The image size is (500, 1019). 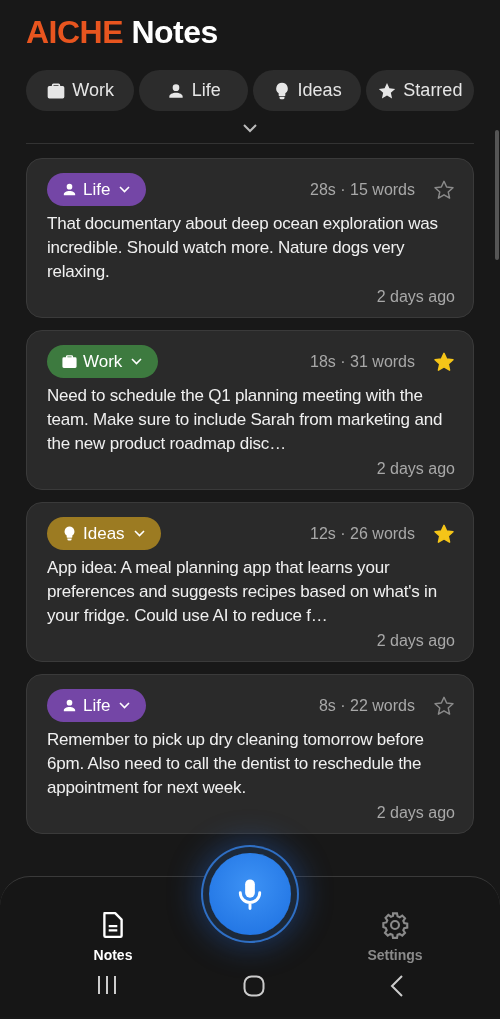 I want to click on note-card: Life 8s · 22 words Remember to pick up dry cleaning tomorrow before 6pm. Also need to call the dentist to reschedule the appointment for next week. 2 days ago, so click(x=250, y=754).